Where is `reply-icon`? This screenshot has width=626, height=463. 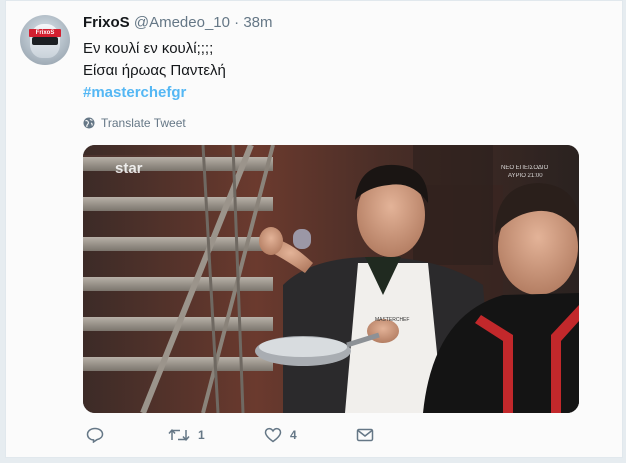
reply-icon is located at coordinates (95, 435).